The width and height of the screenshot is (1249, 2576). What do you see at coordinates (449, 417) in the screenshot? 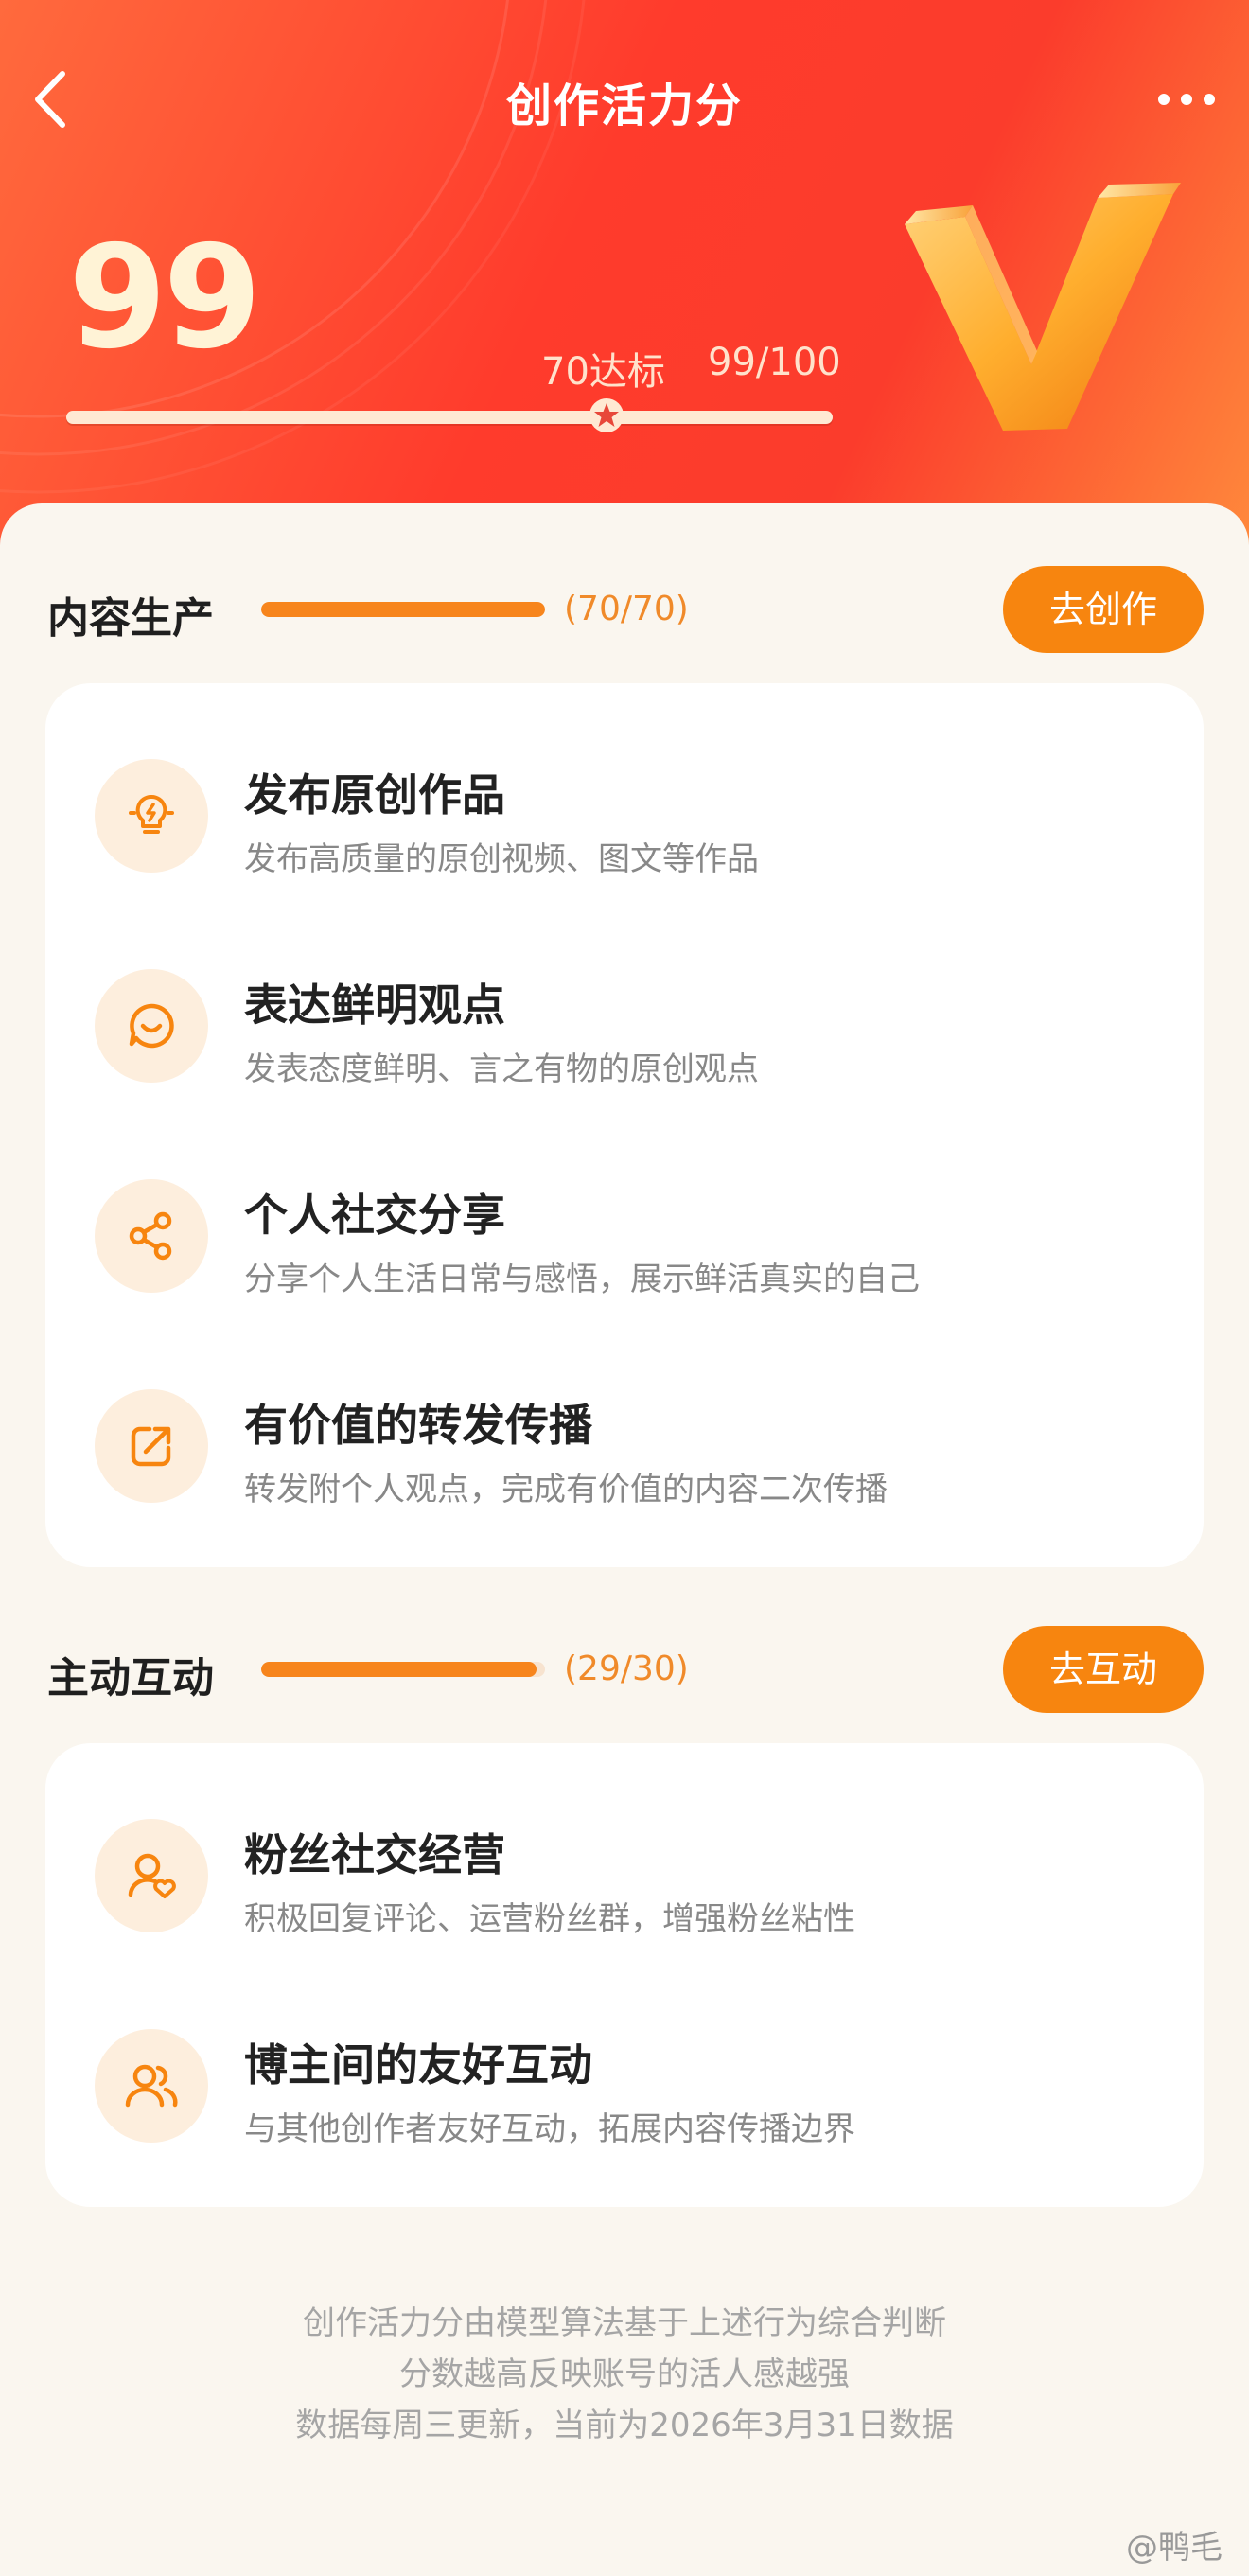
I see `score-progress-bar` at bounding box center [449, 417].